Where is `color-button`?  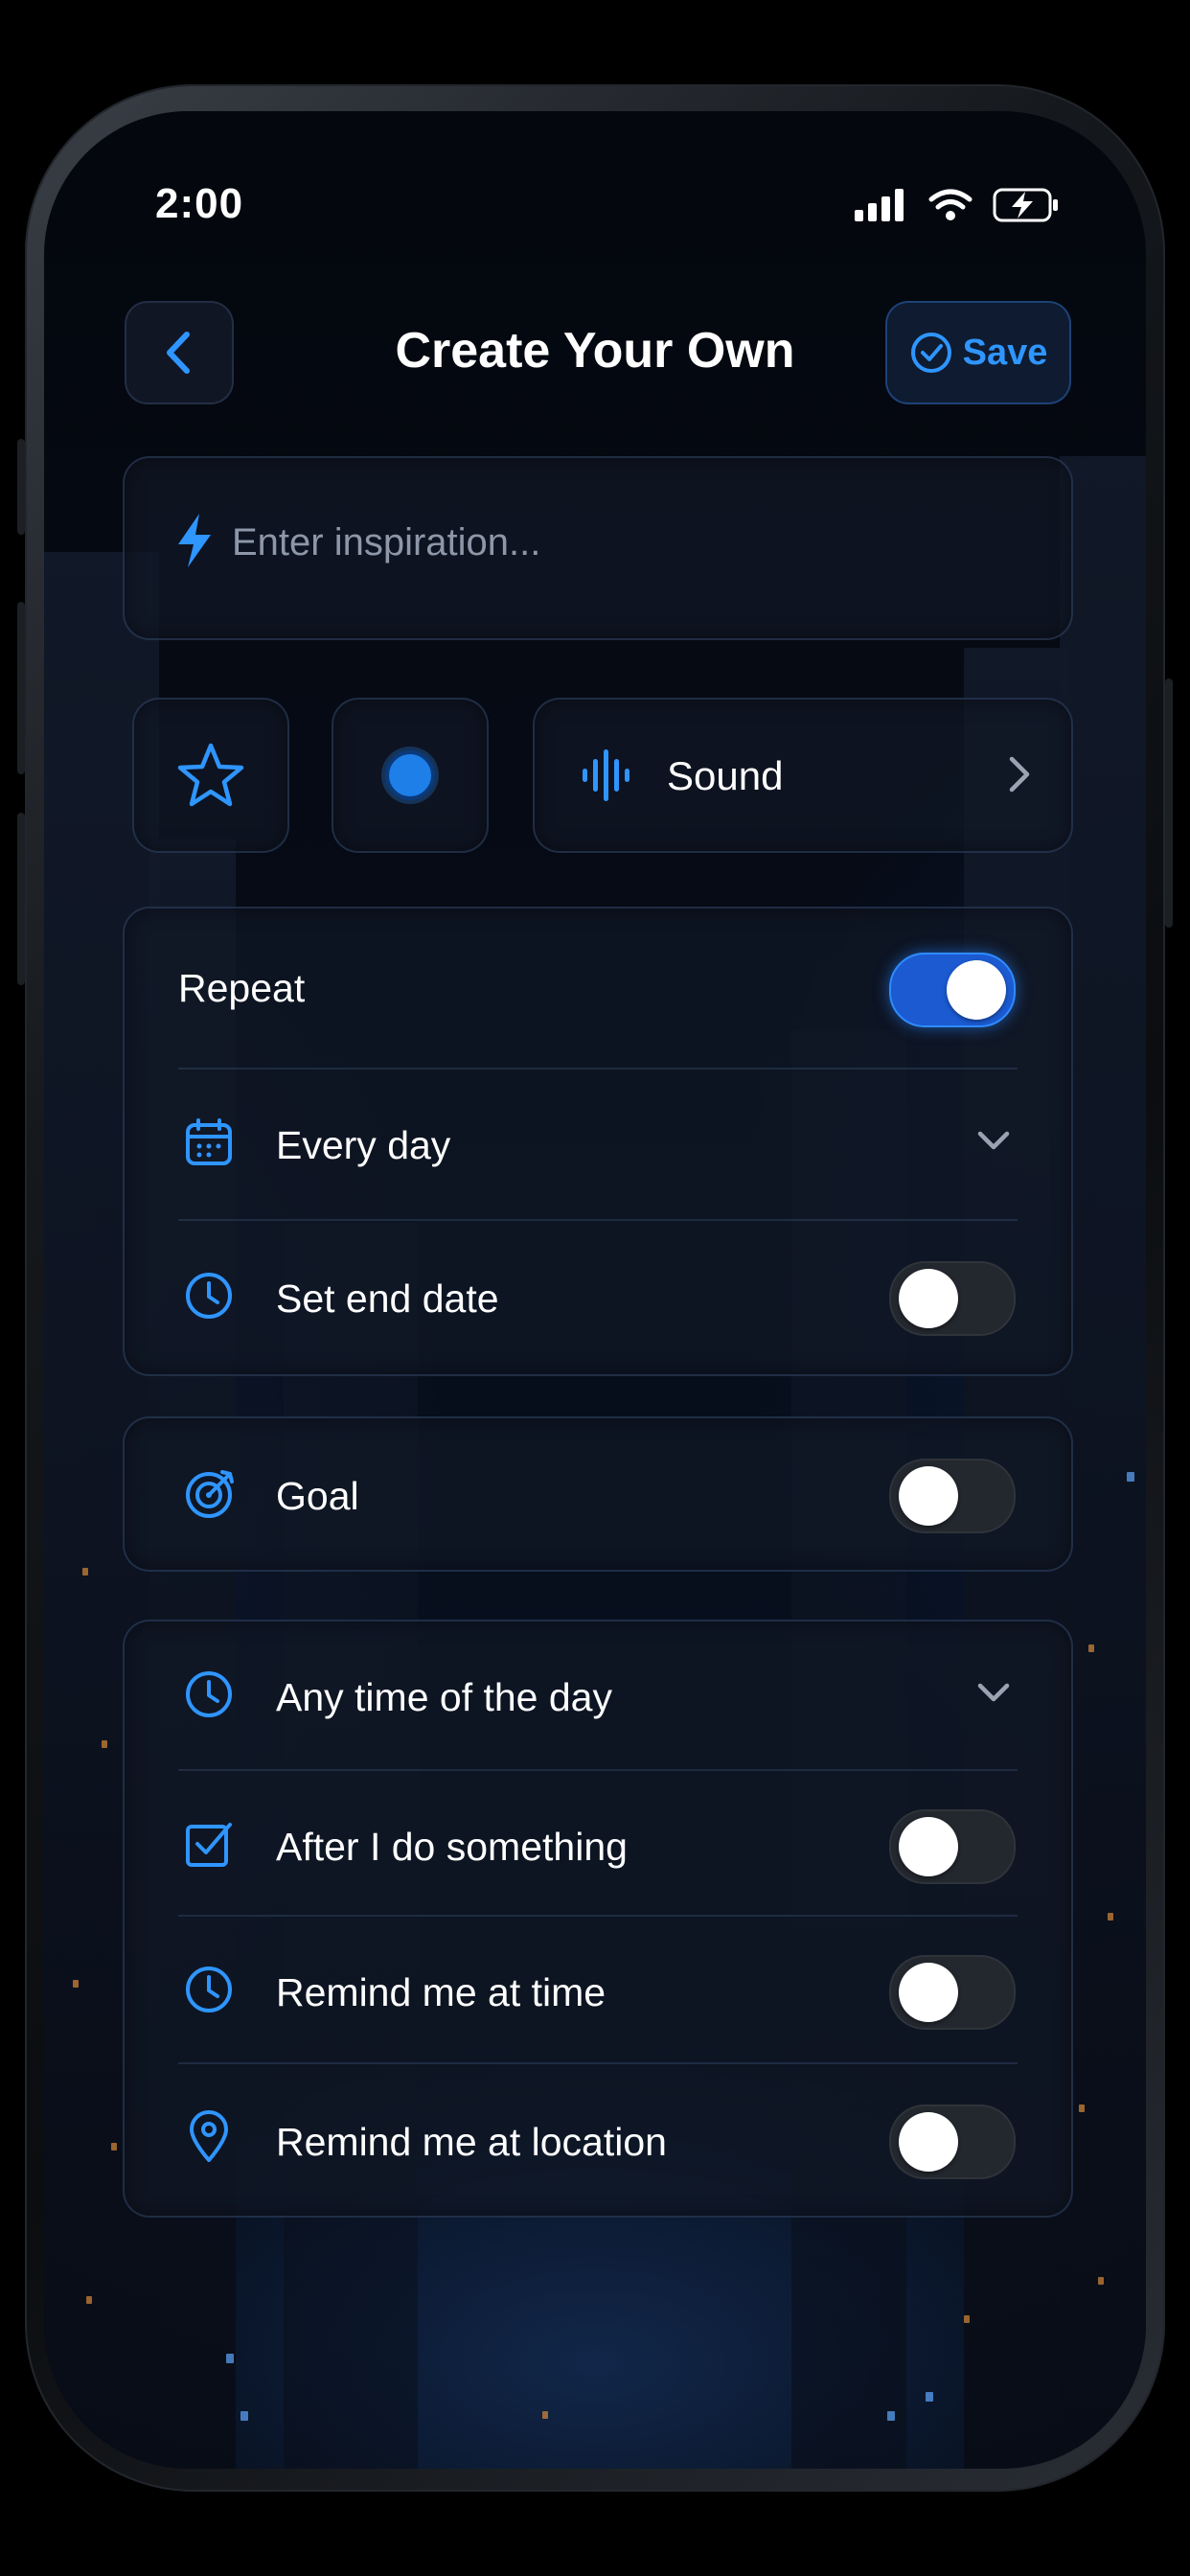
color-button is located at coordinates (411, 775).